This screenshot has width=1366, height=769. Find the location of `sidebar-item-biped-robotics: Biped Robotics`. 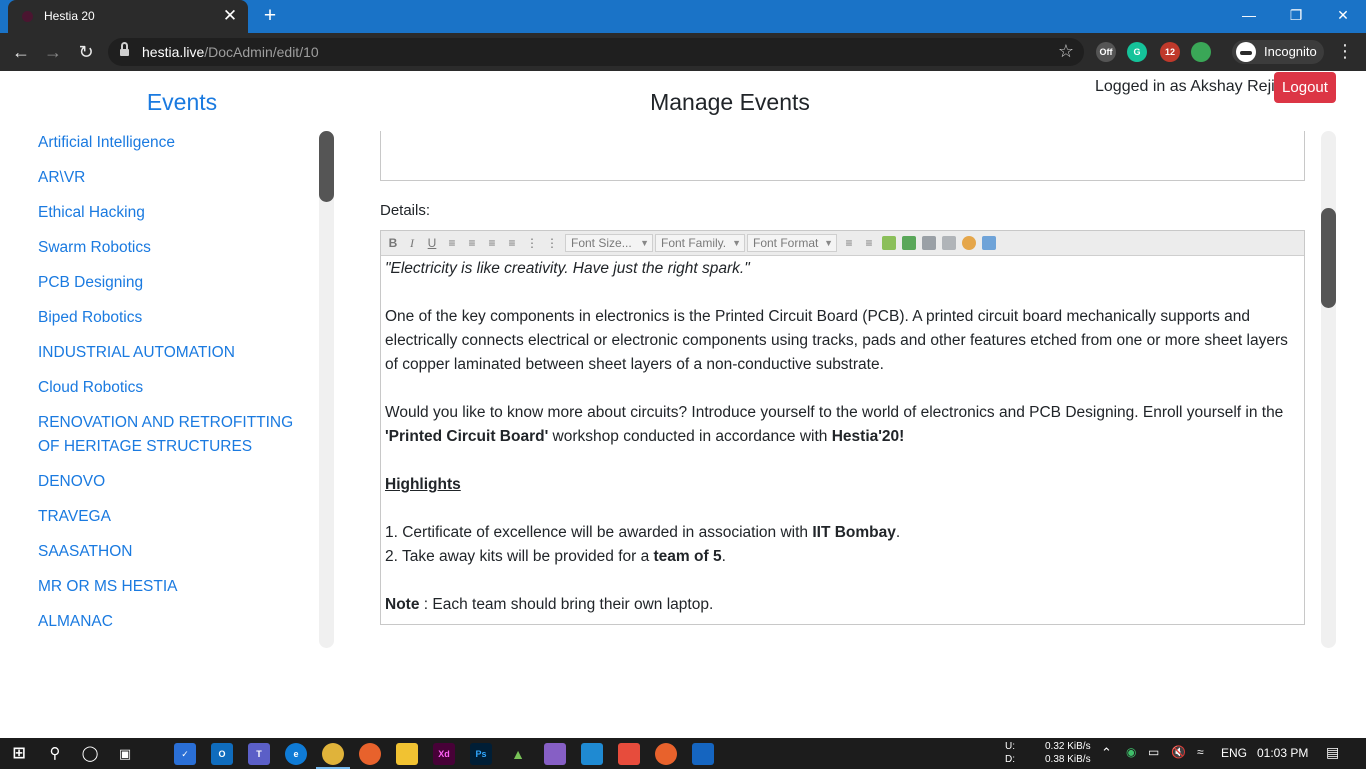

sidebar-item-biped-robotics: Biped Robotics is located at coordinates (177, 318).